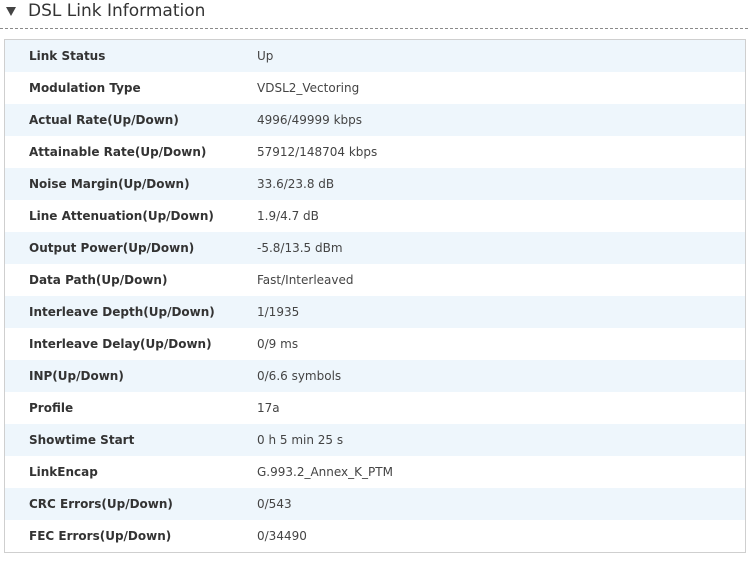 Image resolution: width=750 pixels, height=570 pixels. I want to click on table-row: Link Status Up, so click(375, 55).